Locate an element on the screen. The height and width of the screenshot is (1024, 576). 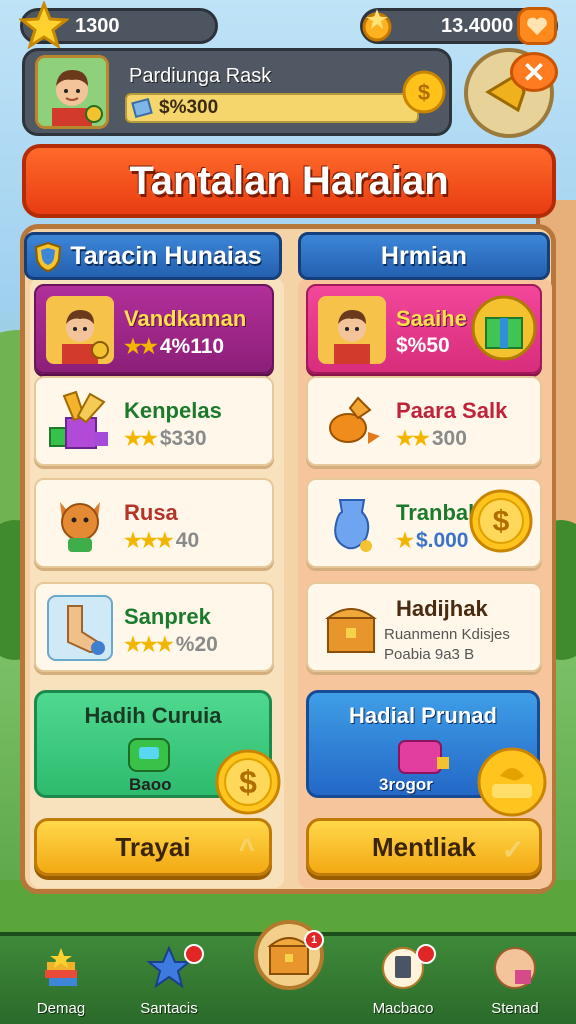
avatar-boy-icon is located at coordinates (72, 92).